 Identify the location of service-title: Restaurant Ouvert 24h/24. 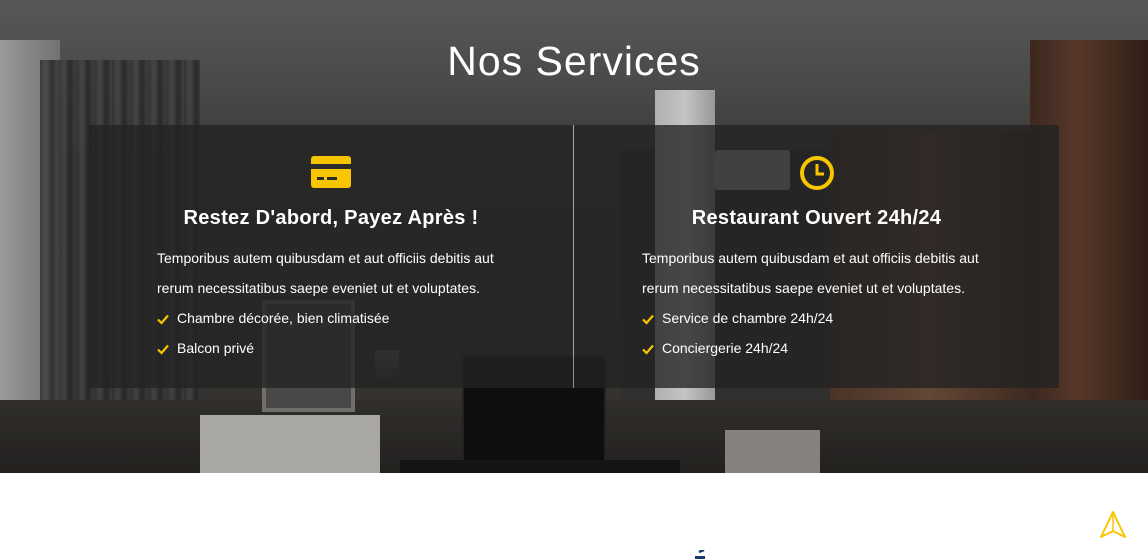
(816, 218).